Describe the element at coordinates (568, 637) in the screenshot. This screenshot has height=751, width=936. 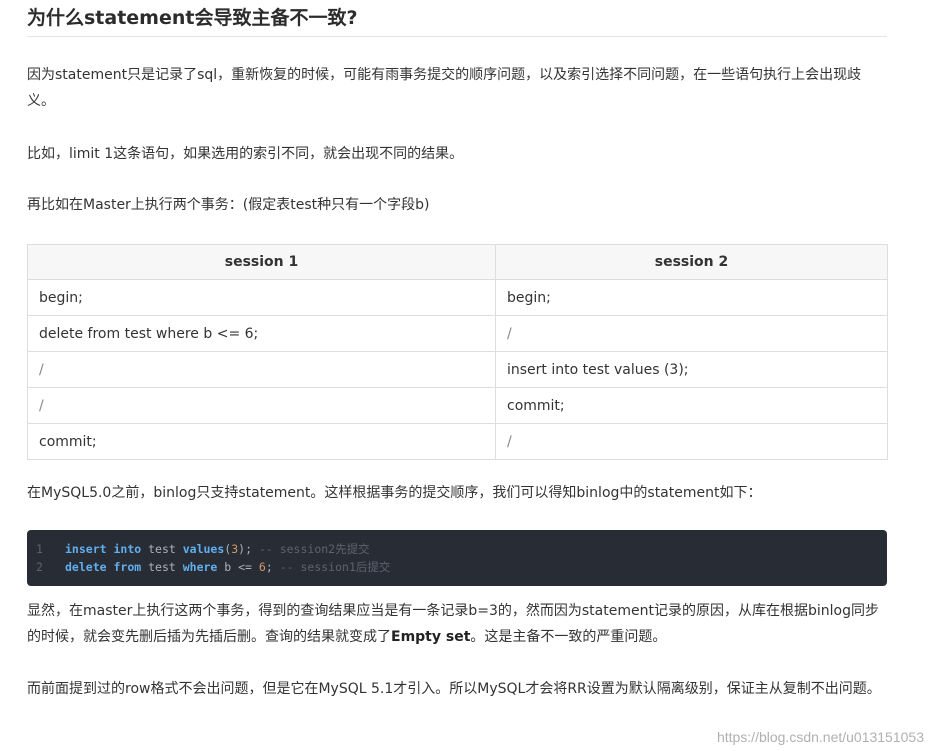
I see `explanation-text-after: 。这是主备不一致的严重问题。` at that location.